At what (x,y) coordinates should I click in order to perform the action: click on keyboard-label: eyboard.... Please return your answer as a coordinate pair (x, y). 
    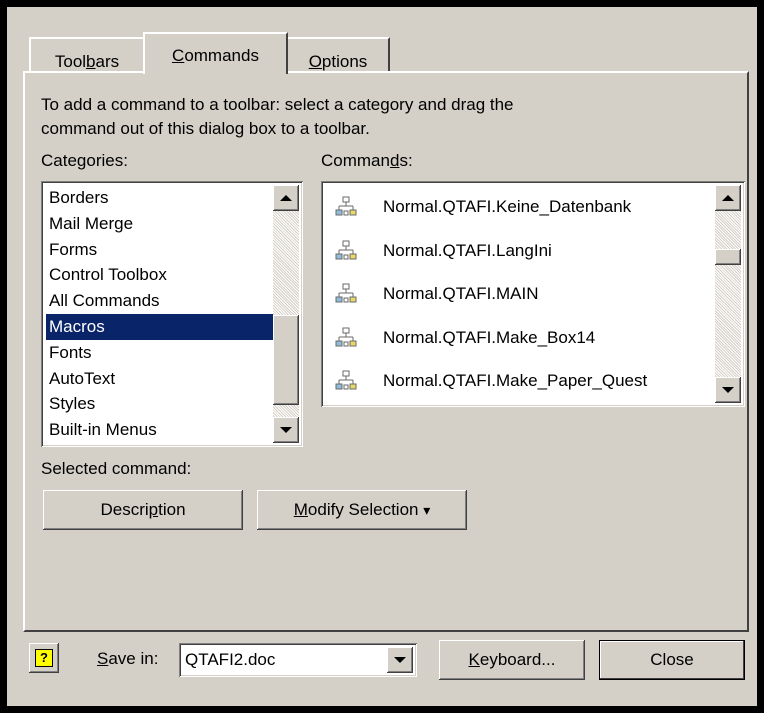
    Looking at the image, I should click on (517, 659).